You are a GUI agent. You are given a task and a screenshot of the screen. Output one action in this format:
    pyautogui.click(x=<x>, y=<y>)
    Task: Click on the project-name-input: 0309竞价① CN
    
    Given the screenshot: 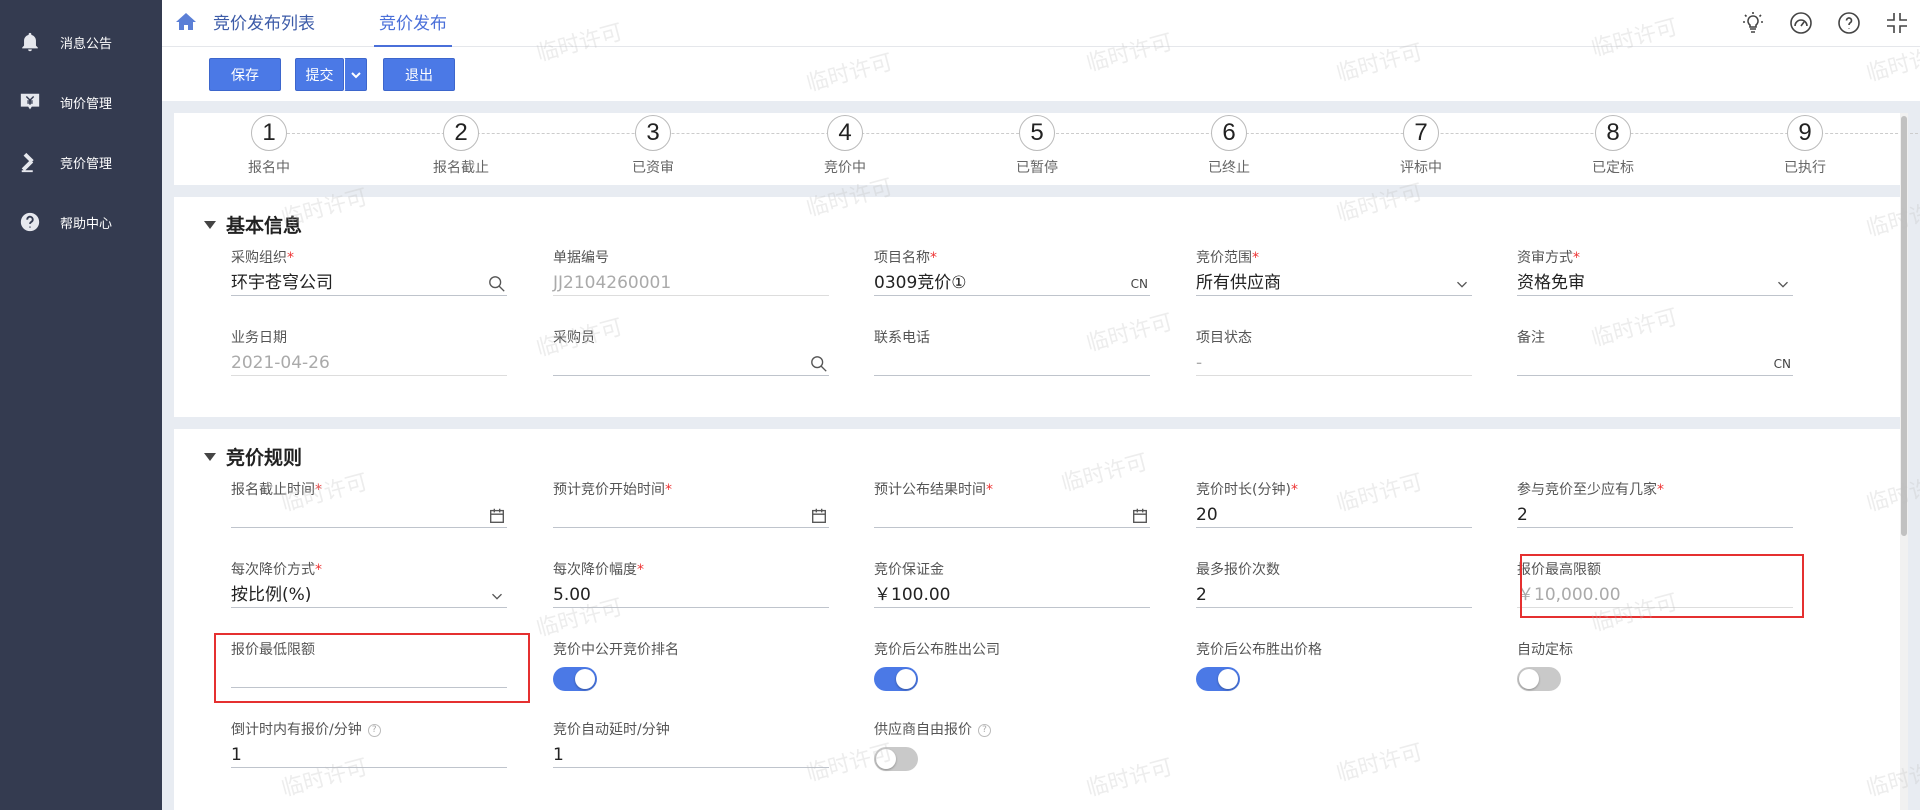 What is the action you would take?
    pyautogui.click(x=1012, y=284)
    